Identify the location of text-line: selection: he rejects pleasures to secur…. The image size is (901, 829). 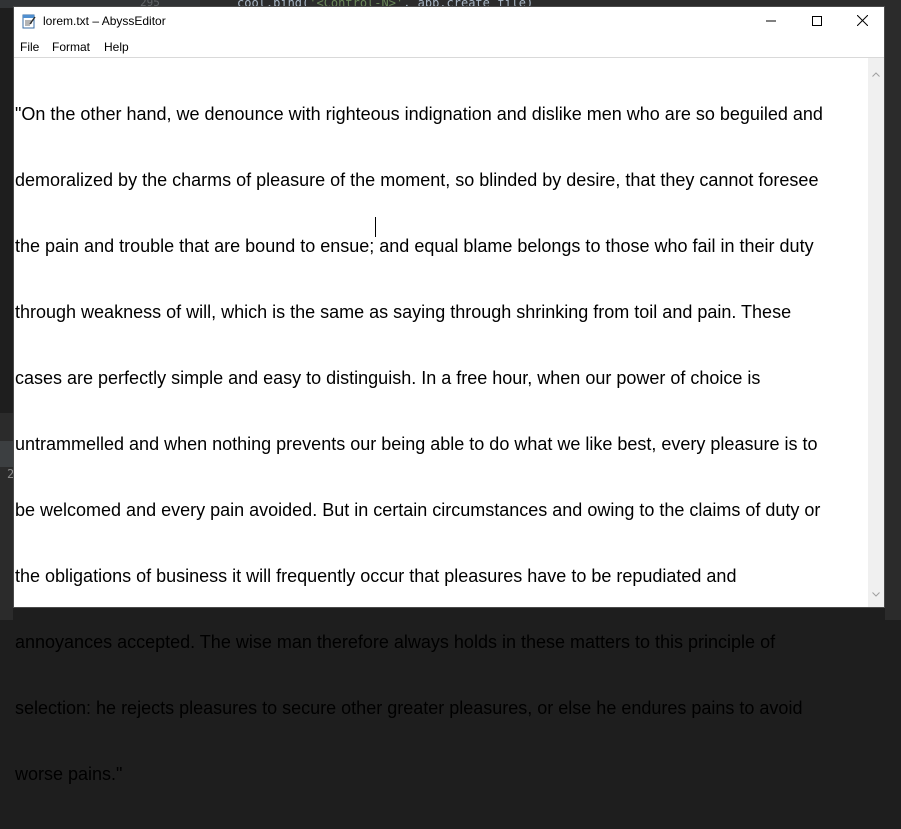
(409, 708).